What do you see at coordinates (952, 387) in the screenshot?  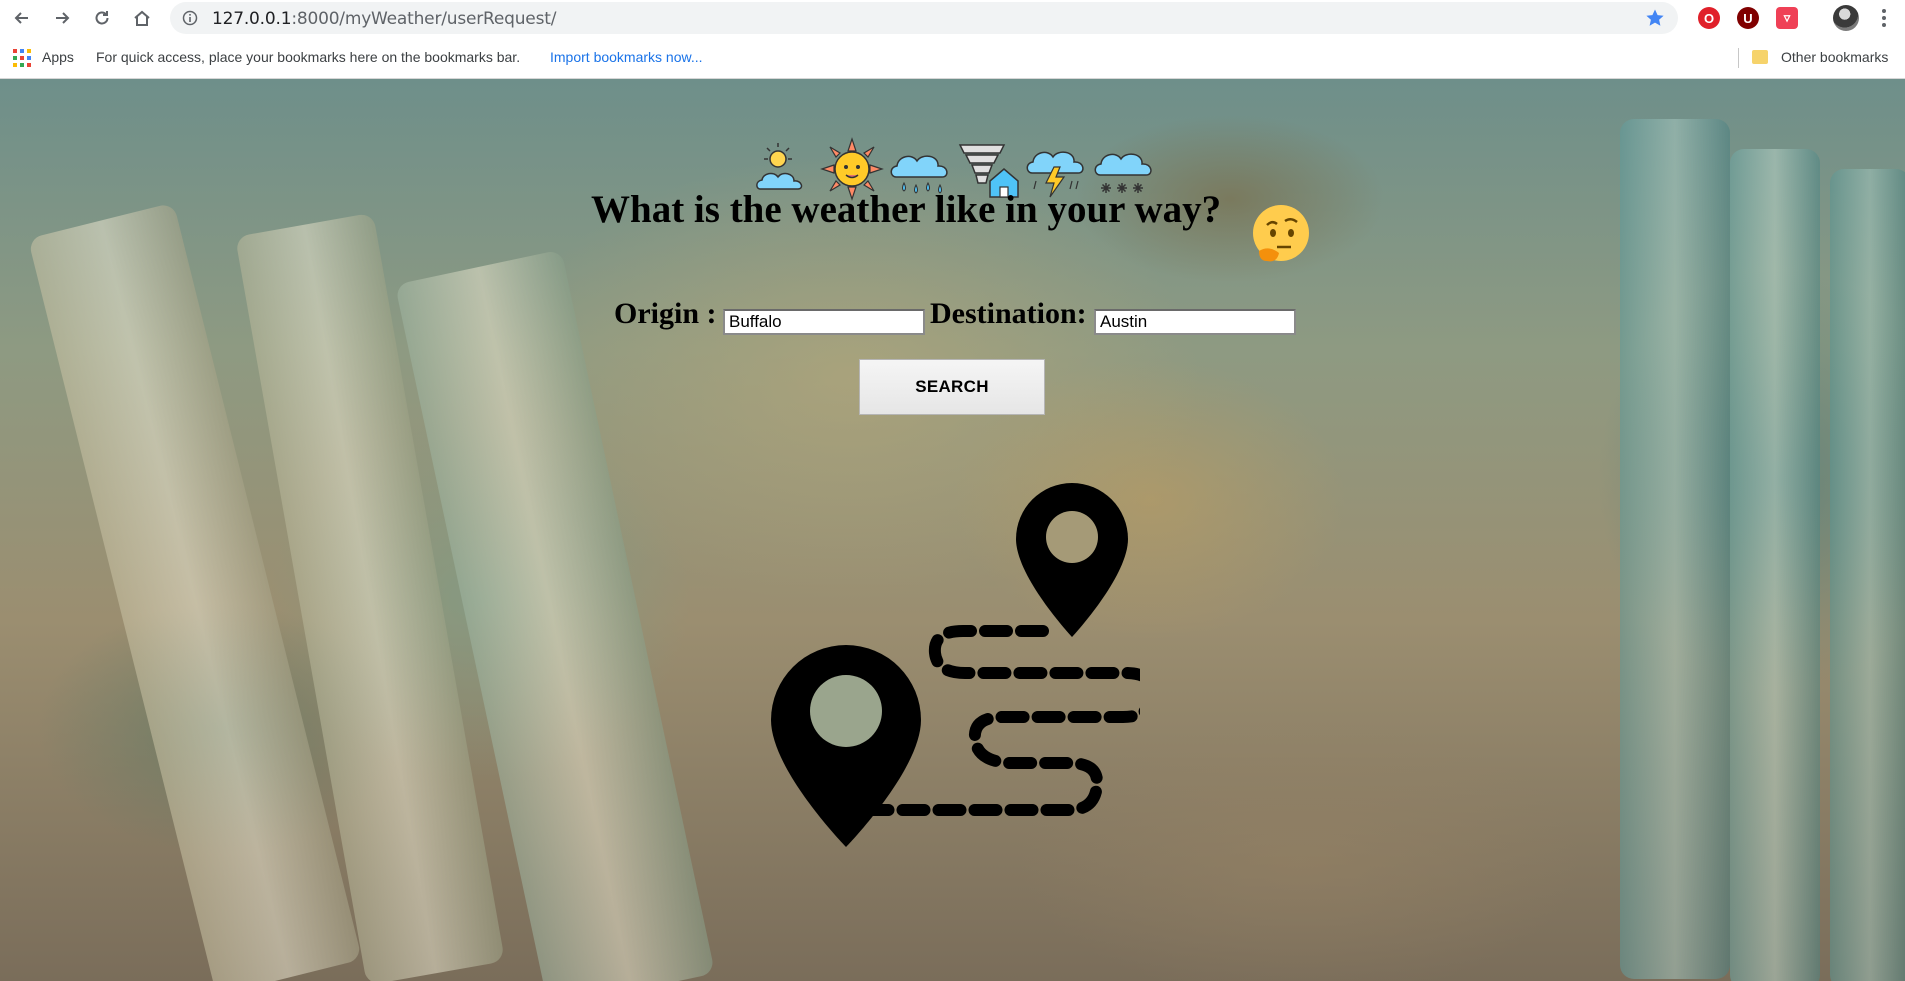 I see `search-button: SEARCH` at bounding box center [952, 387].